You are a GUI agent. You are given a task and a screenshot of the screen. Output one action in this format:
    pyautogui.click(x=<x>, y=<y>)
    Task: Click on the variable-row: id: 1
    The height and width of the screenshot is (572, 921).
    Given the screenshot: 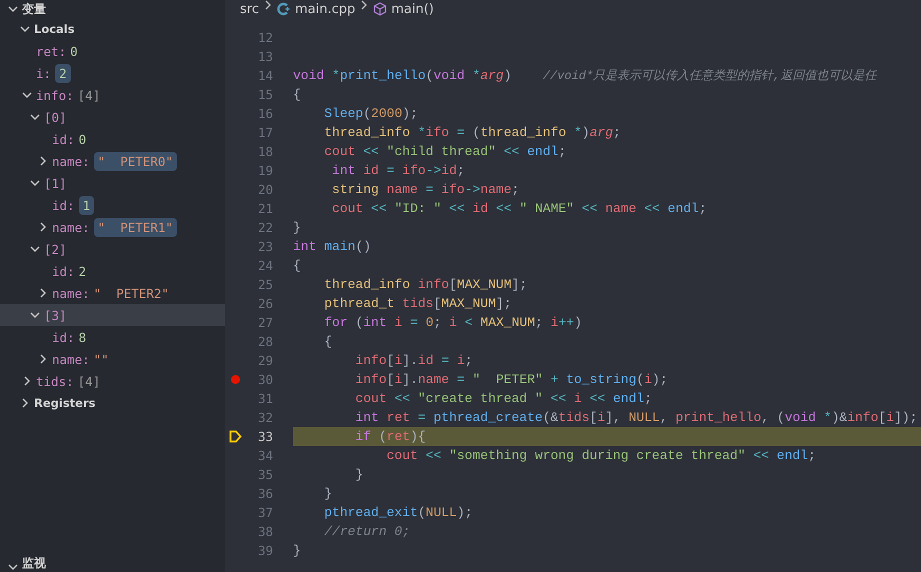 What is the action you would take?
    pyautogui.click(x=112, y=205)
    